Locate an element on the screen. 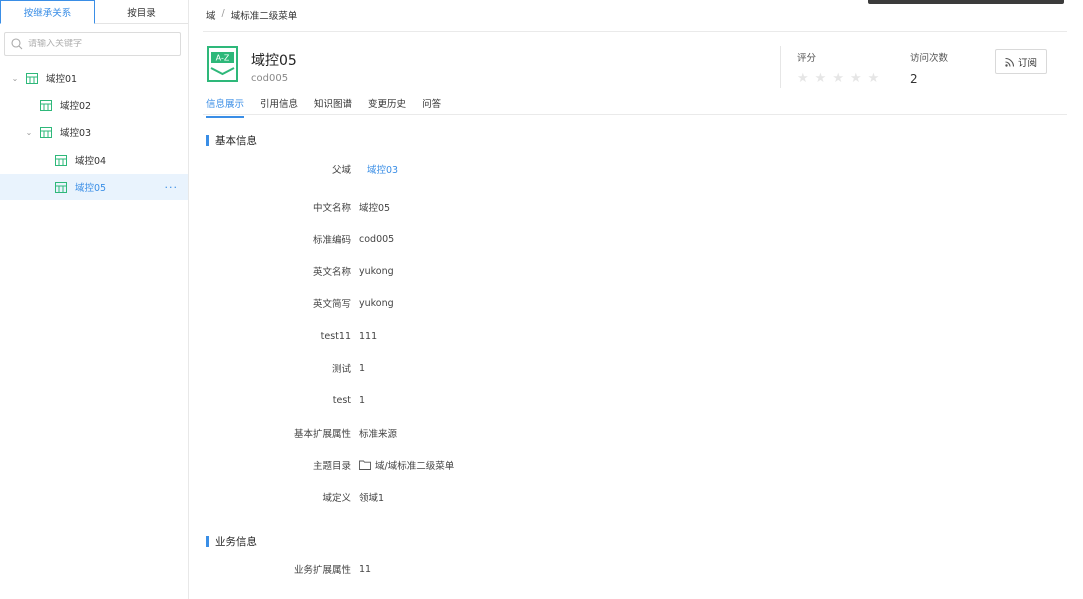 The height and width of the screenshot is (599, 1083). breadcrumb-current: 域标准二级菜单 is located at coordinates (264, 16).